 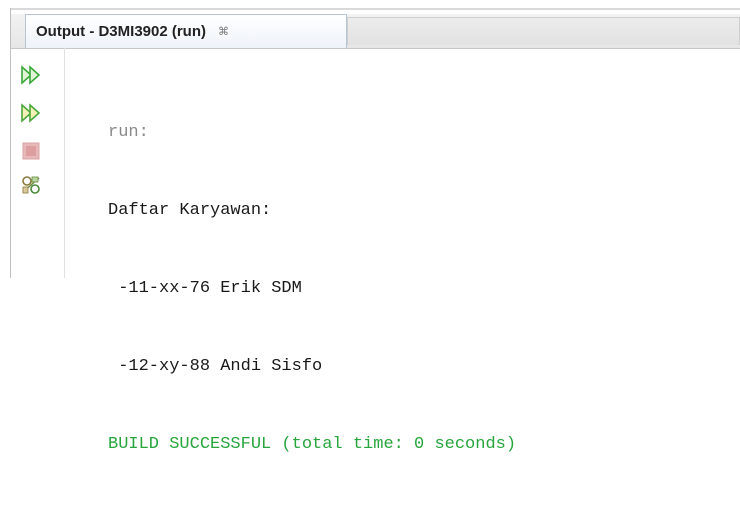 I want to click on rerun-icon, so click(x=31, y=75).